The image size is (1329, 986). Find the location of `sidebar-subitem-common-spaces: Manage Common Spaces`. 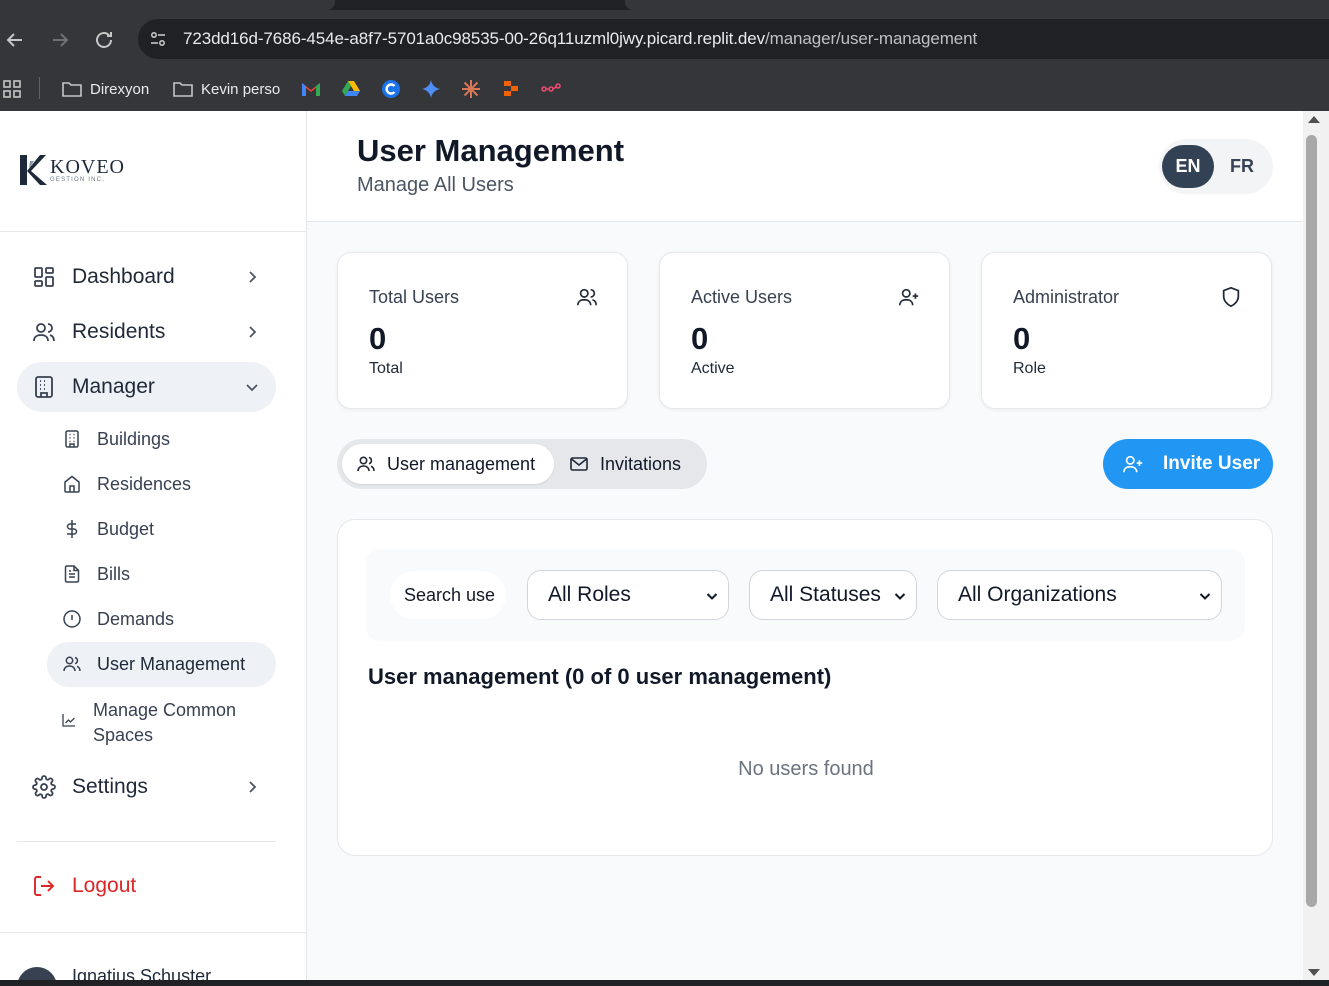

sidebar-subitem-common-spaces: Manage Common Spaces is located at coordinates (161, 723).